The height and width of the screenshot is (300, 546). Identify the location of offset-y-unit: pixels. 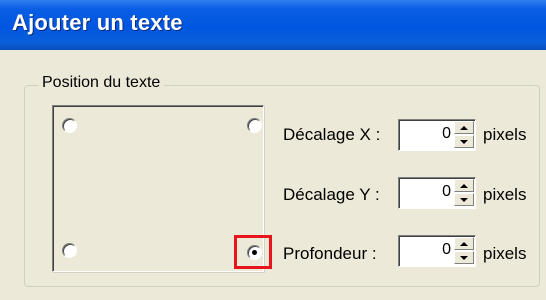
(505, 194).